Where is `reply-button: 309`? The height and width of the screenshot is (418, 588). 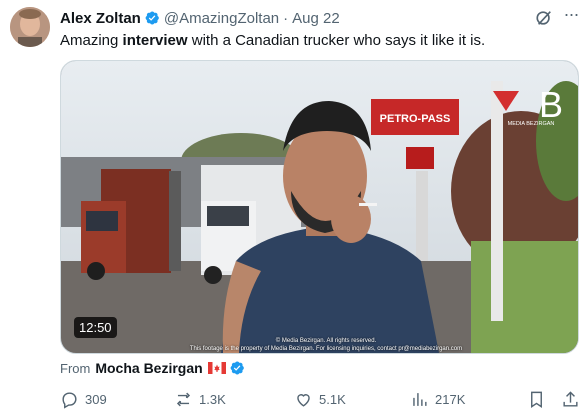 reply-button: 309 is located at coordinates (83, 399).